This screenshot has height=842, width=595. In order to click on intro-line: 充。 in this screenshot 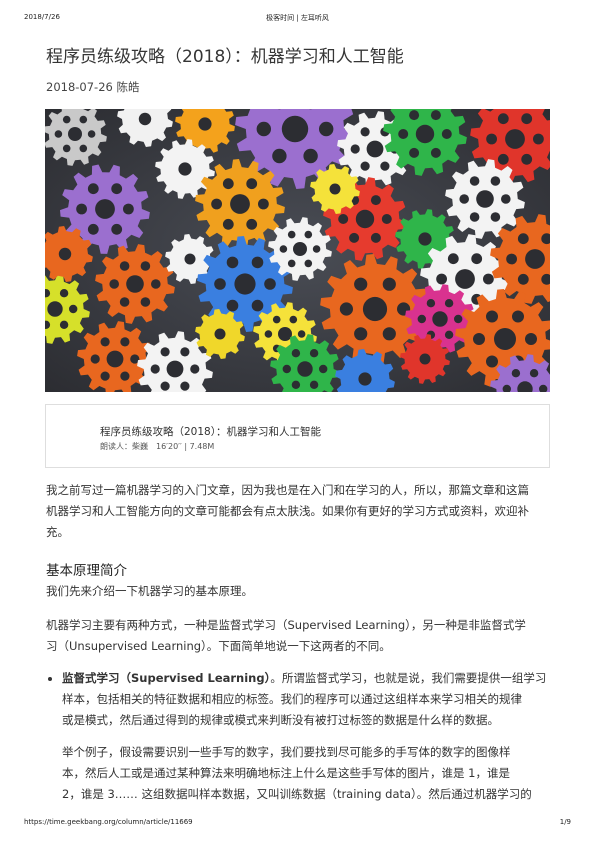, I will do `click(57, 532)`.